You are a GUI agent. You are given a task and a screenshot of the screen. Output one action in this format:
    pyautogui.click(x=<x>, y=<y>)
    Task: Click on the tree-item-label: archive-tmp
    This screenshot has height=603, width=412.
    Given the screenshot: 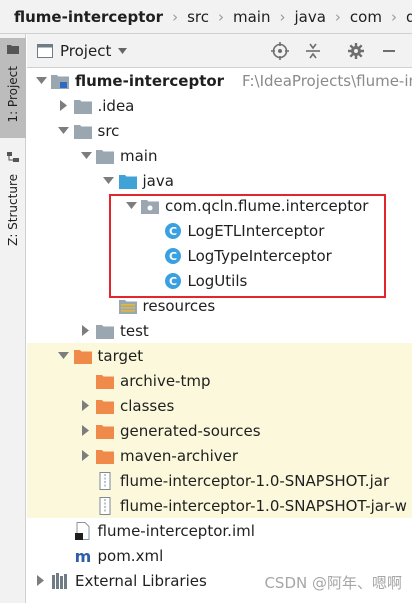 What is the action you would take?
    pyautogui.click(x=165, y=380)
    